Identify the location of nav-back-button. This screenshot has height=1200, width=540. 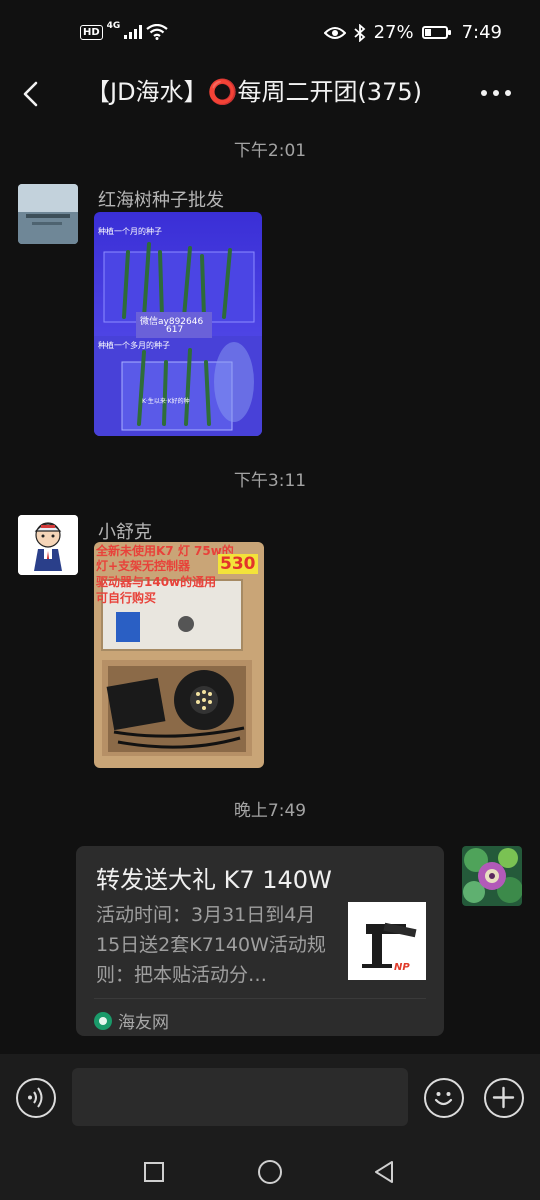
(384, 1172).